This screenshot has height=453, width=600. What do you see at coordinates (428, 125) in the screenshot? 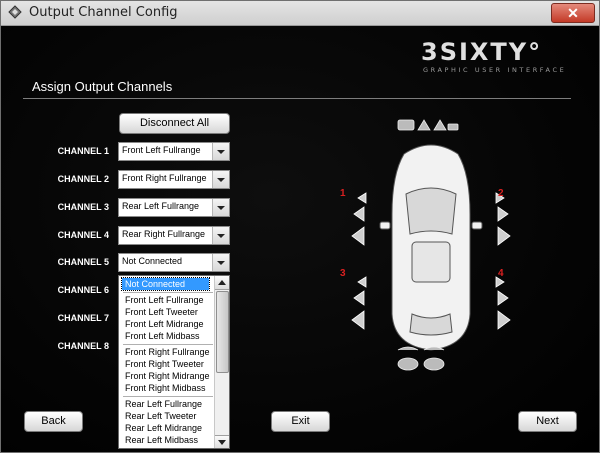
I see `front-speaker-icon` at bounding box center [428, 125].